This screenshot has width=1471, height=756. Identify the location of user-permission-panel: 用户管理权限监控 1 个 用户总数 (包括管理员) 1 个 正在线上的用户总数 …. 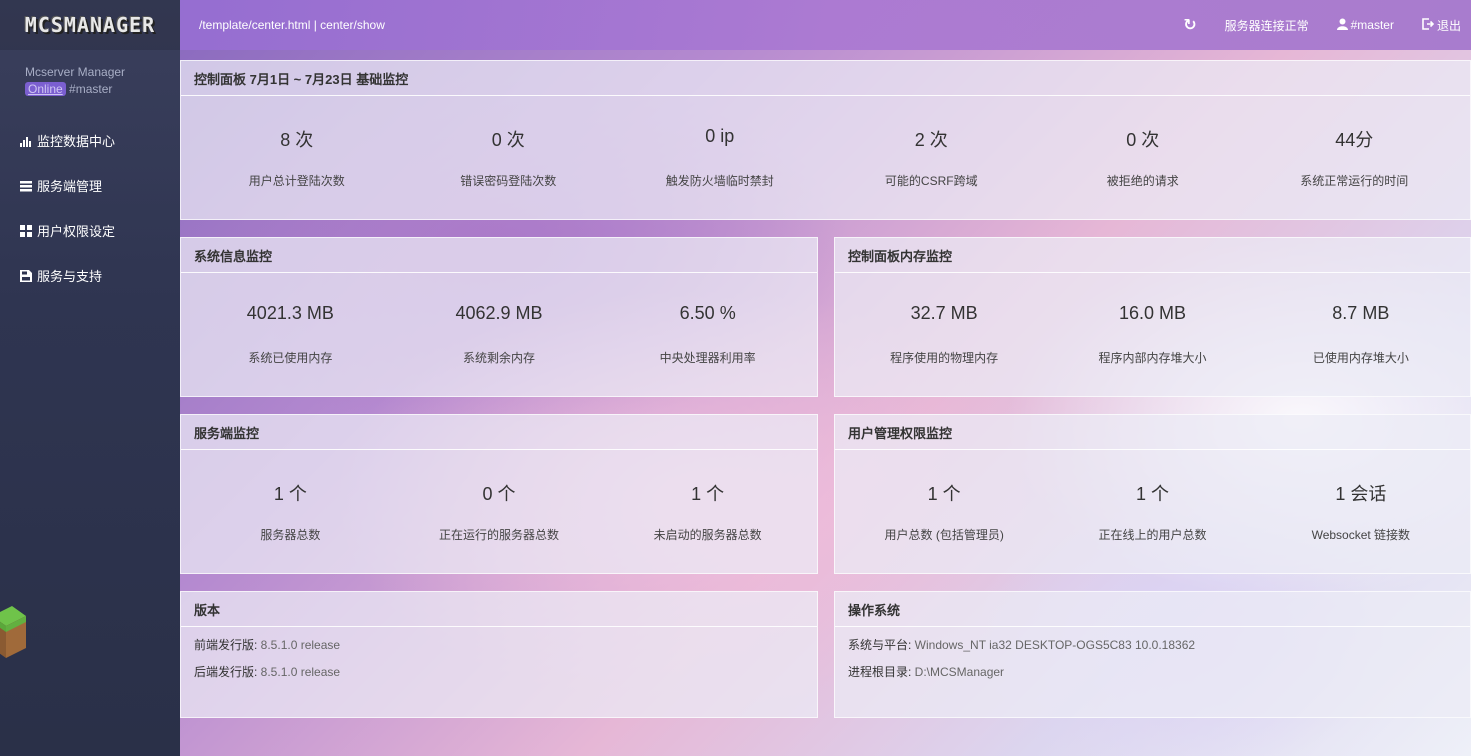
(1152, 494).